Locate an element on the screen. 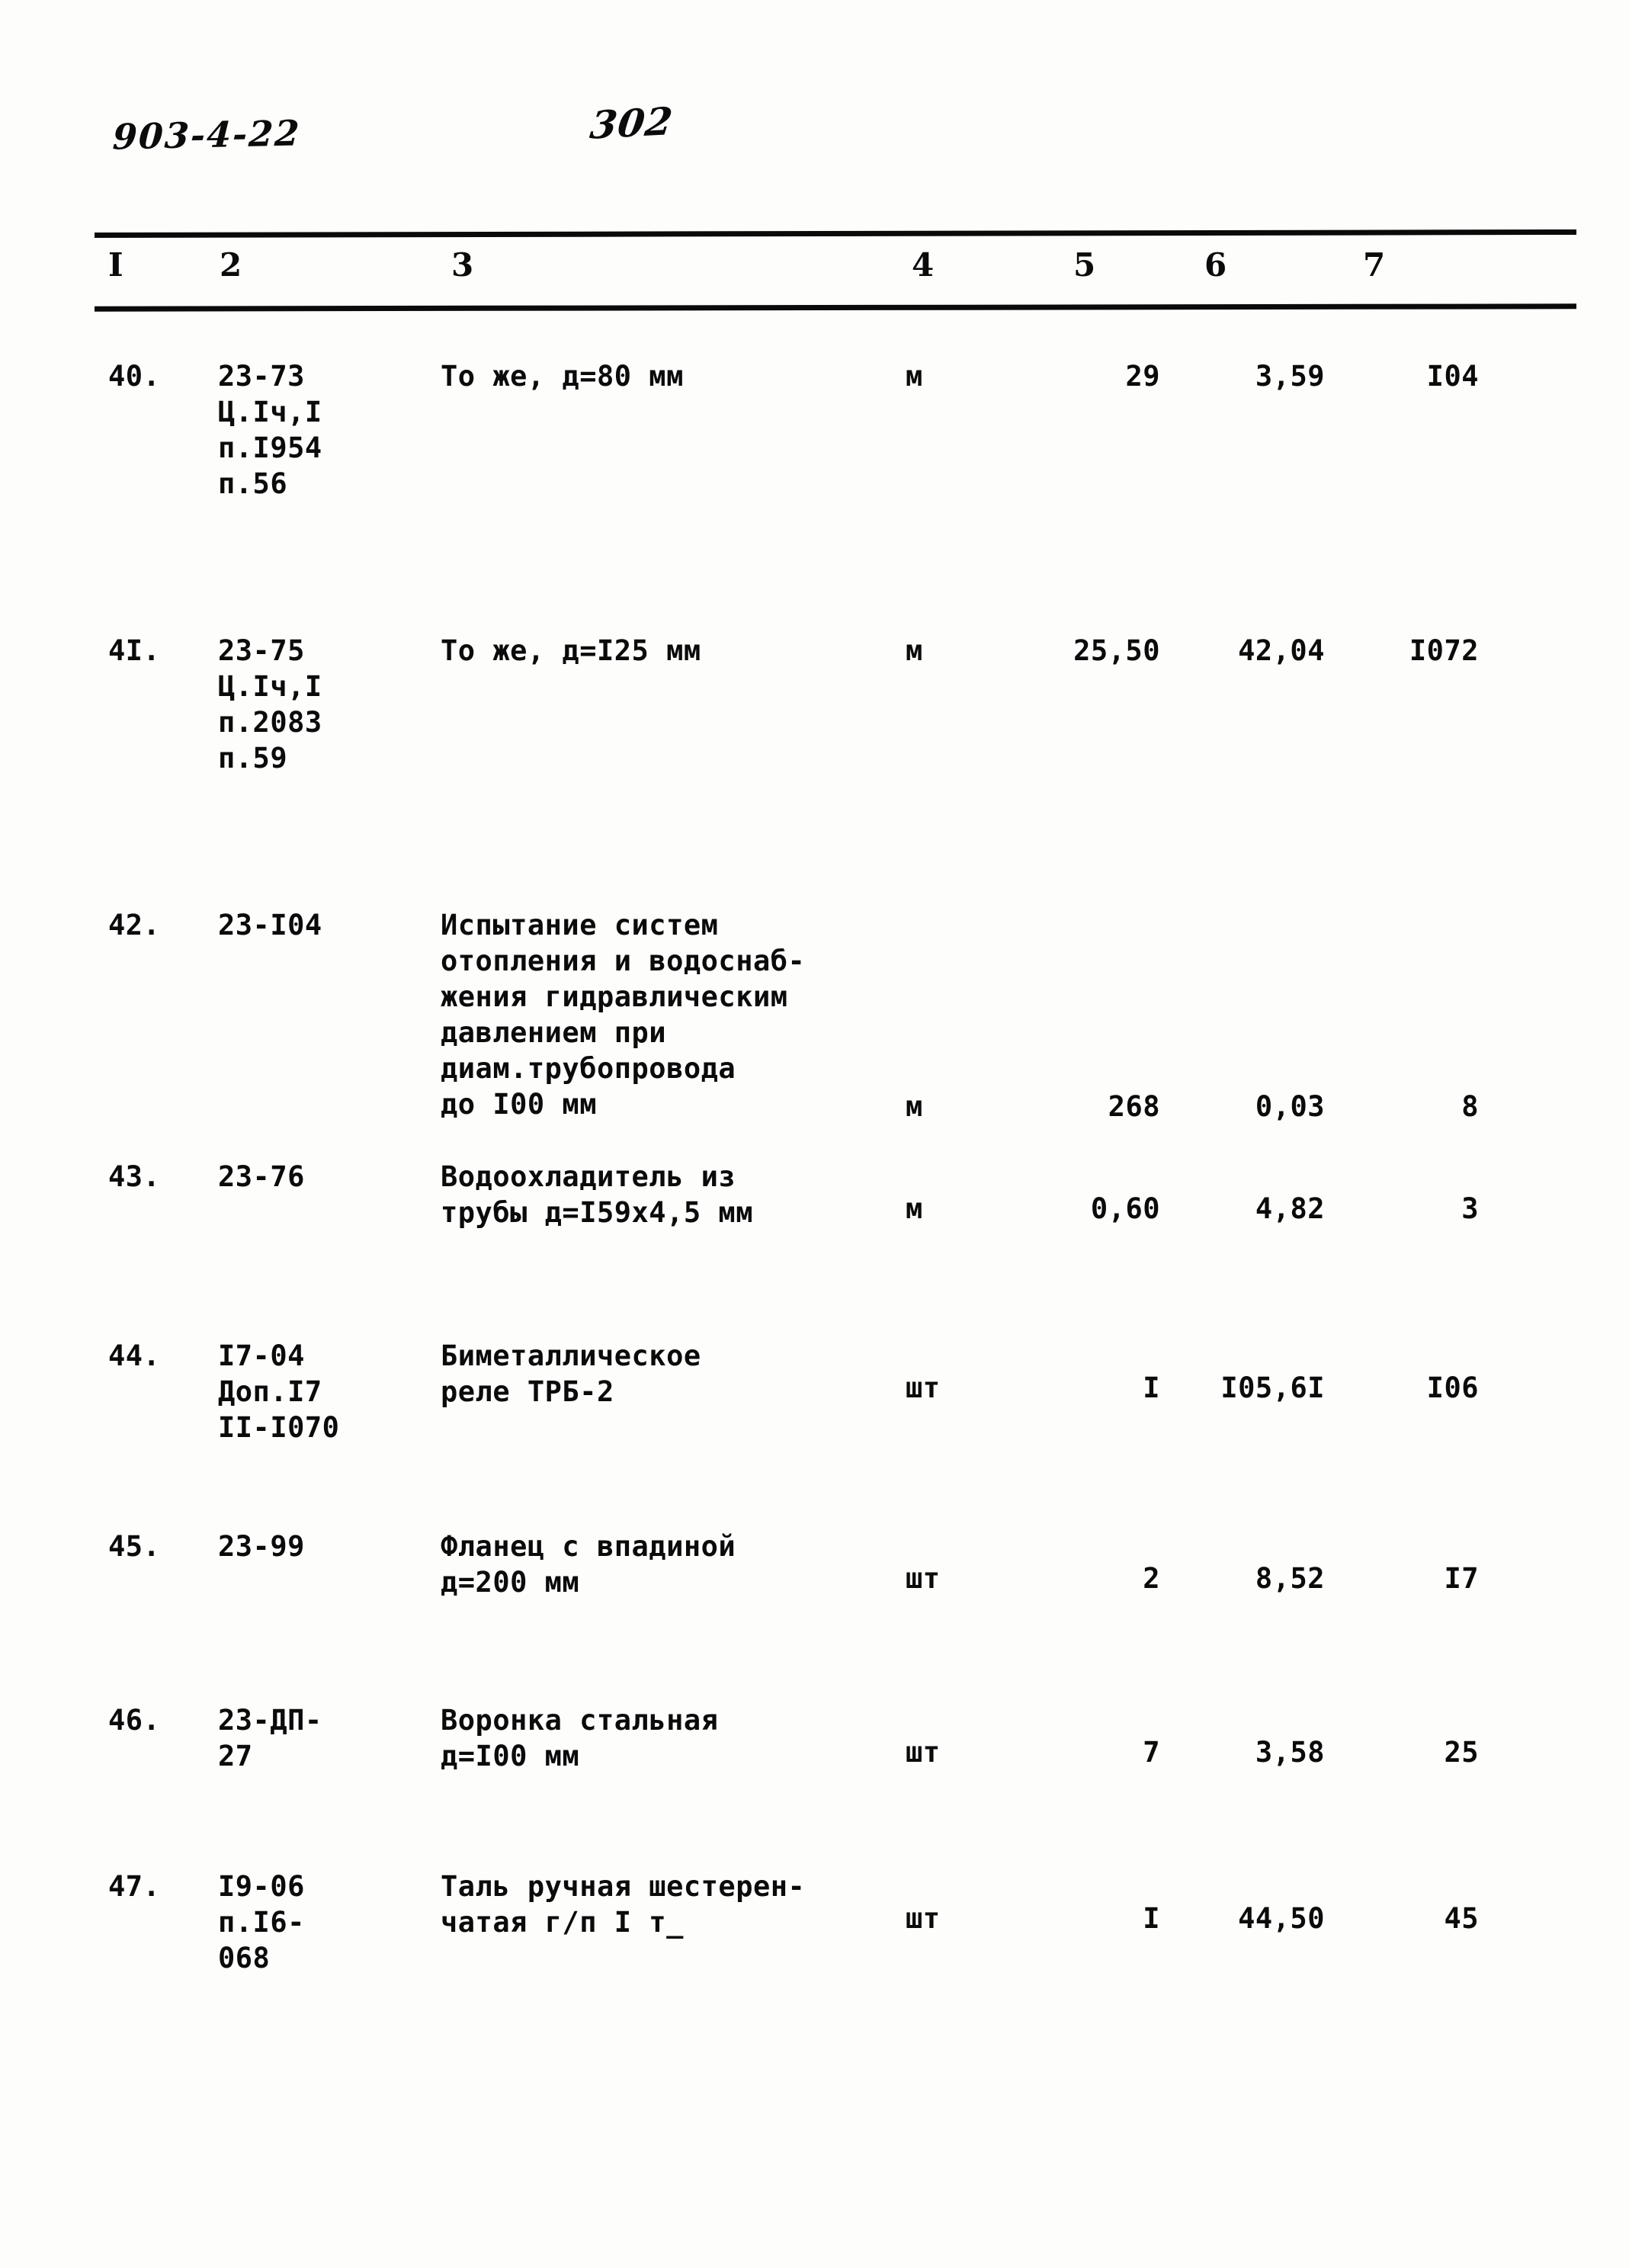 The image size is (1629, 2268). row-quantity: 25,50 is located at coordinates (1116, 650).